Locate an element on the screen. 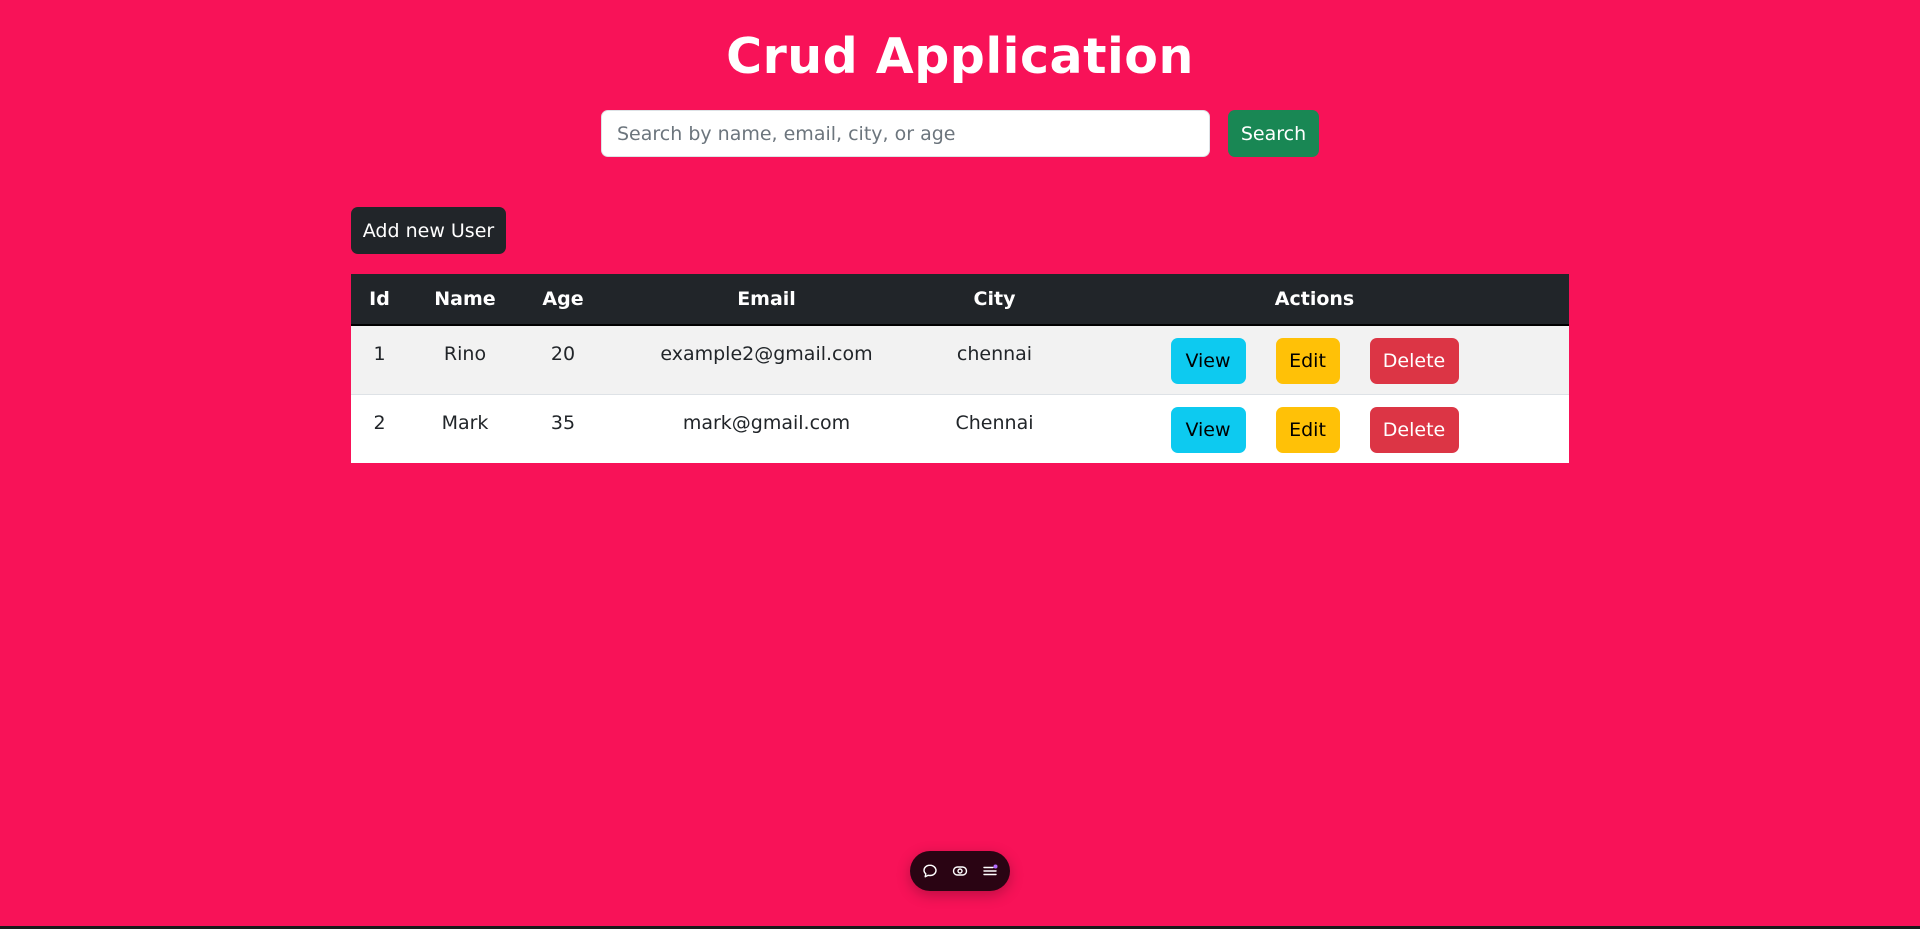  cell-city: Chennai is located at coordinates (994, 428).